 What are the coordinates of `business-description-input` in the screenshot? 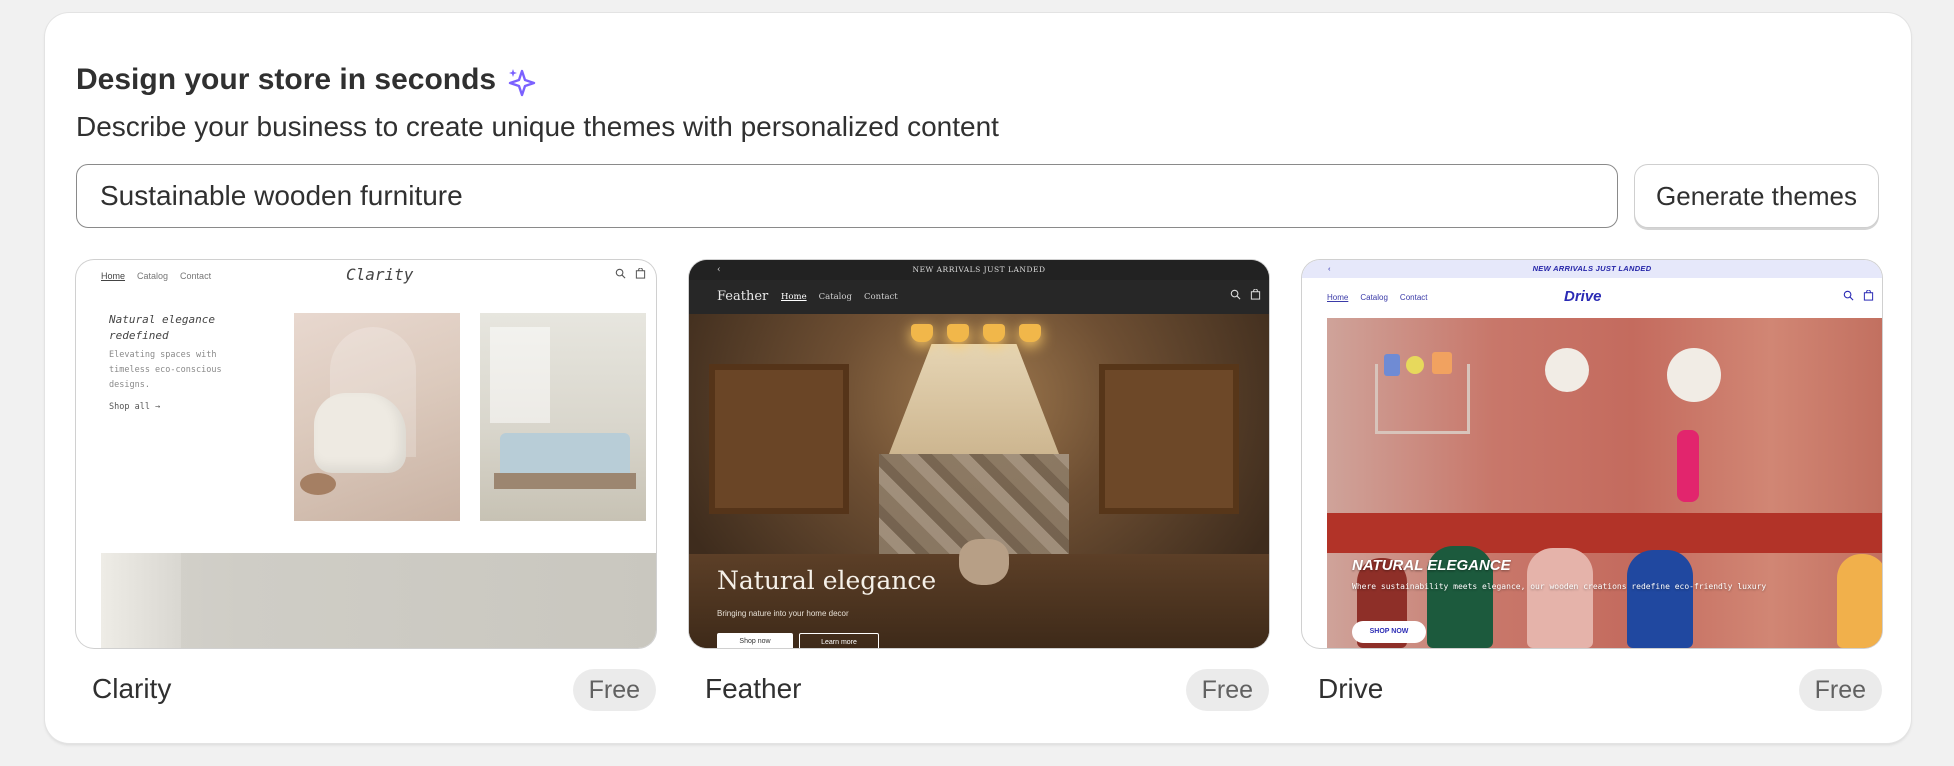 It's located at (847, 196).